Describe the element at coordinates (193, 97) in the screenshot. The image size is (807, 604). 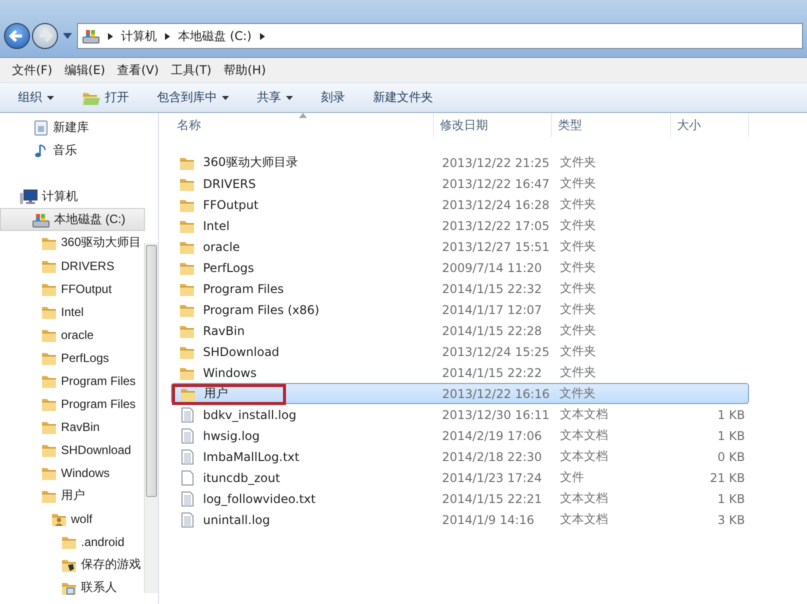
I see `toolbar-button: 包含到库中` at that location.